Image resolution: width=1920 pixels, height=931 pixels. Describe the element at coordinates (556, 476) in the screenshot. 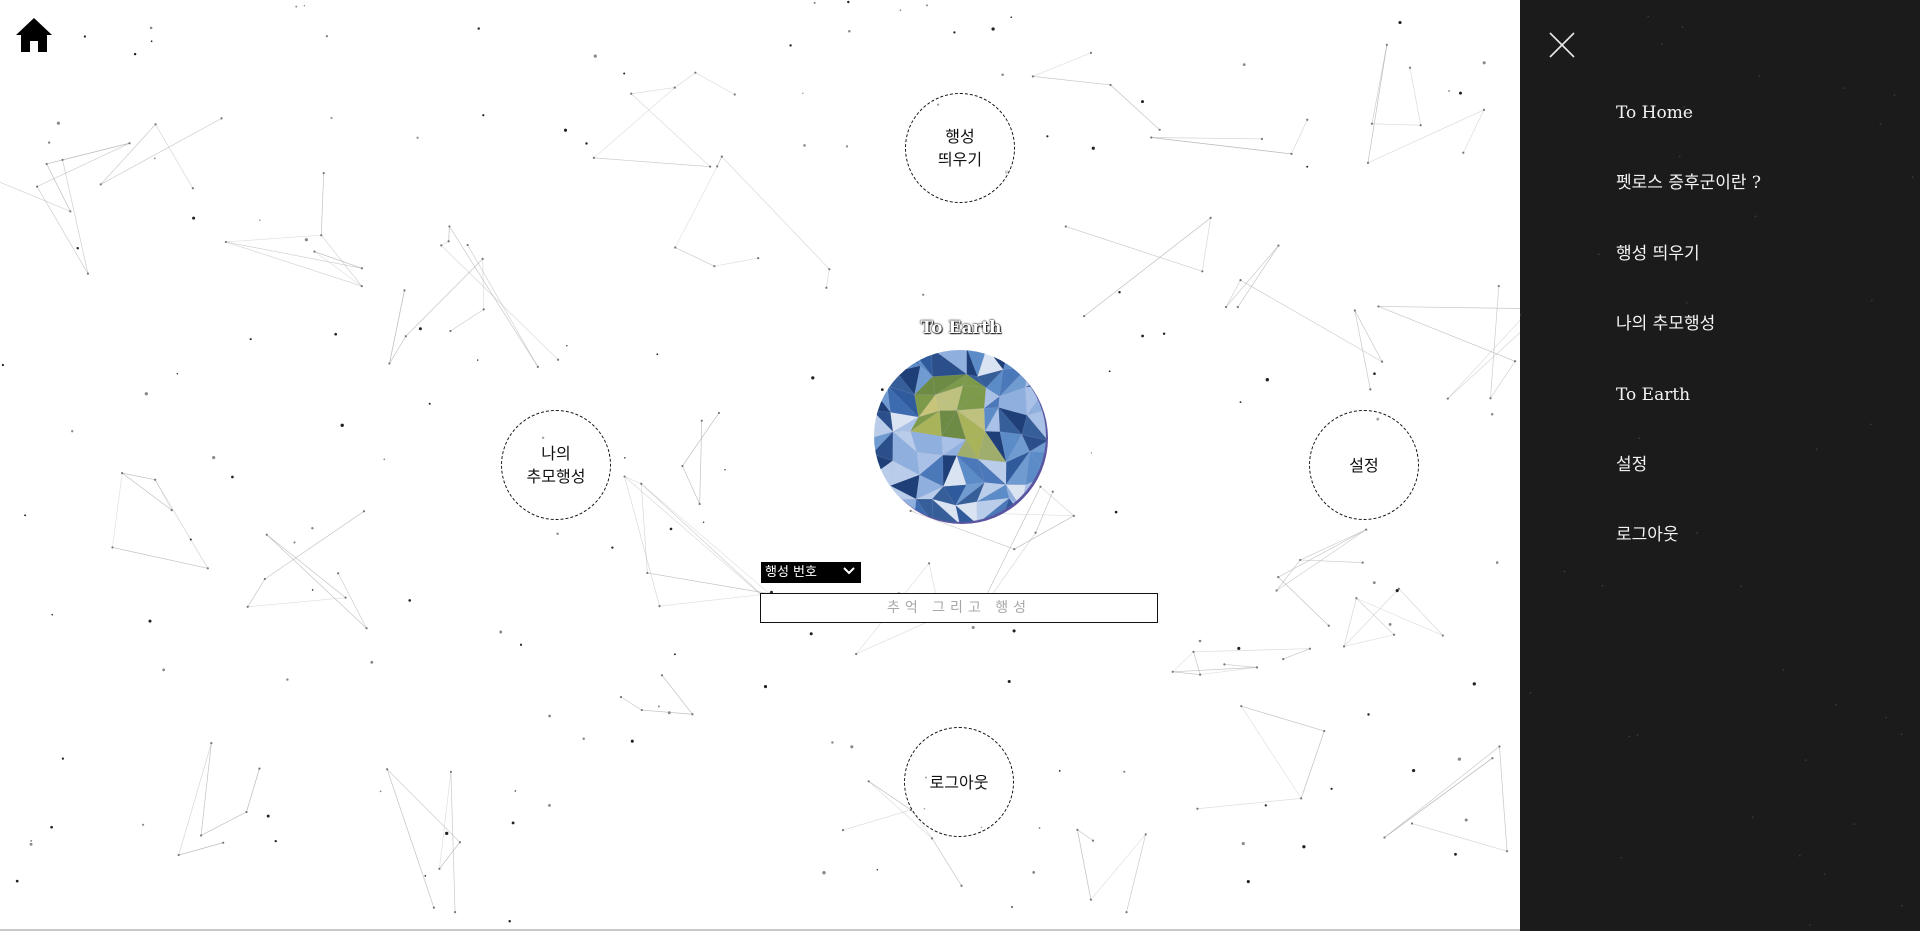

I see `memorial-planet-label-line2: 추모행성` at that location.